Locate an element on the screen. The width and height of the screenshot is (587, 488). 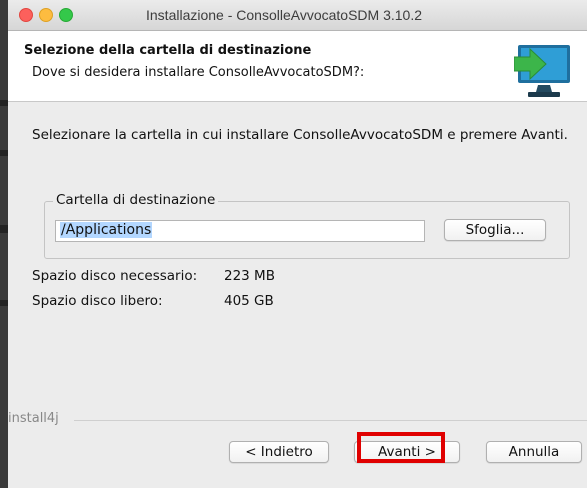
next-button: Avanti > is located at coordinates (407, 452).